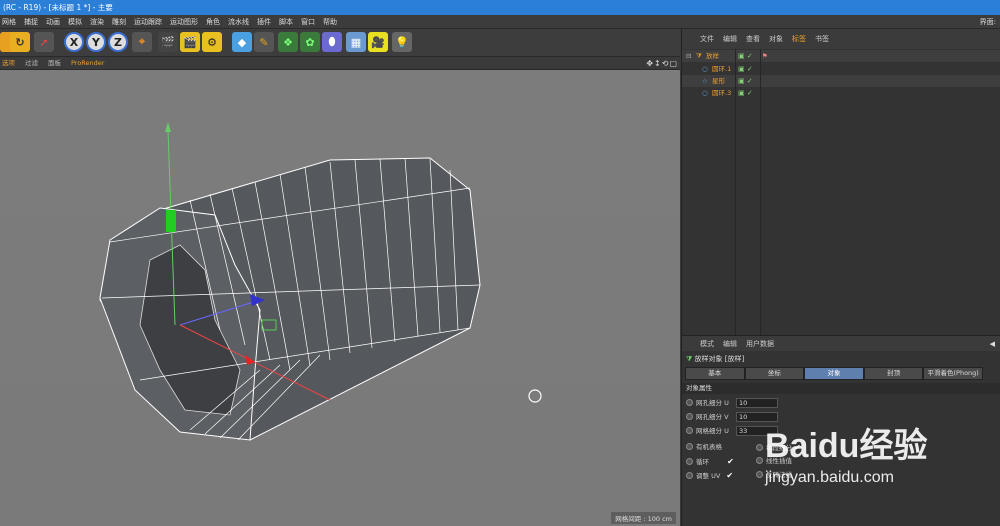 The image size is (1000, 526). I want to click on tab-mode: 模式, so click(707, 344).